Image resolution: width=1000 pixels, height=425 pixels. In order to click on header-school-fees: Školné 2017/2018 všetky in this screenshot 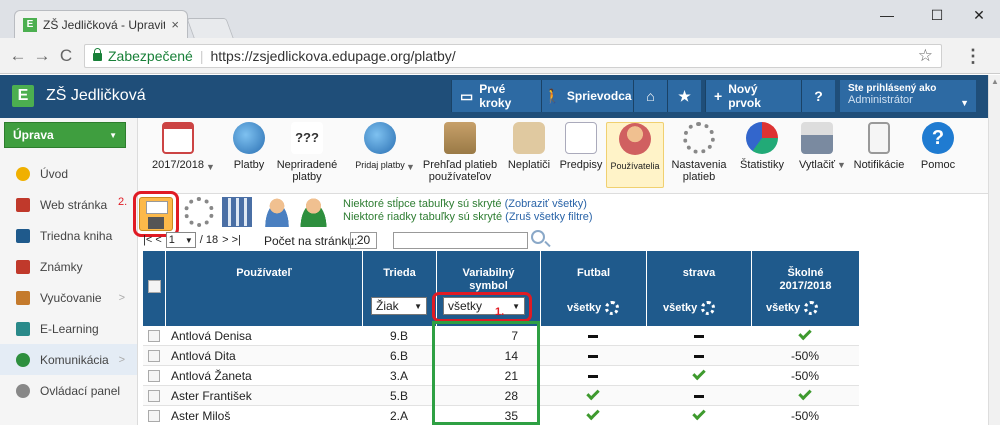, I will do `click(805, 288)`.